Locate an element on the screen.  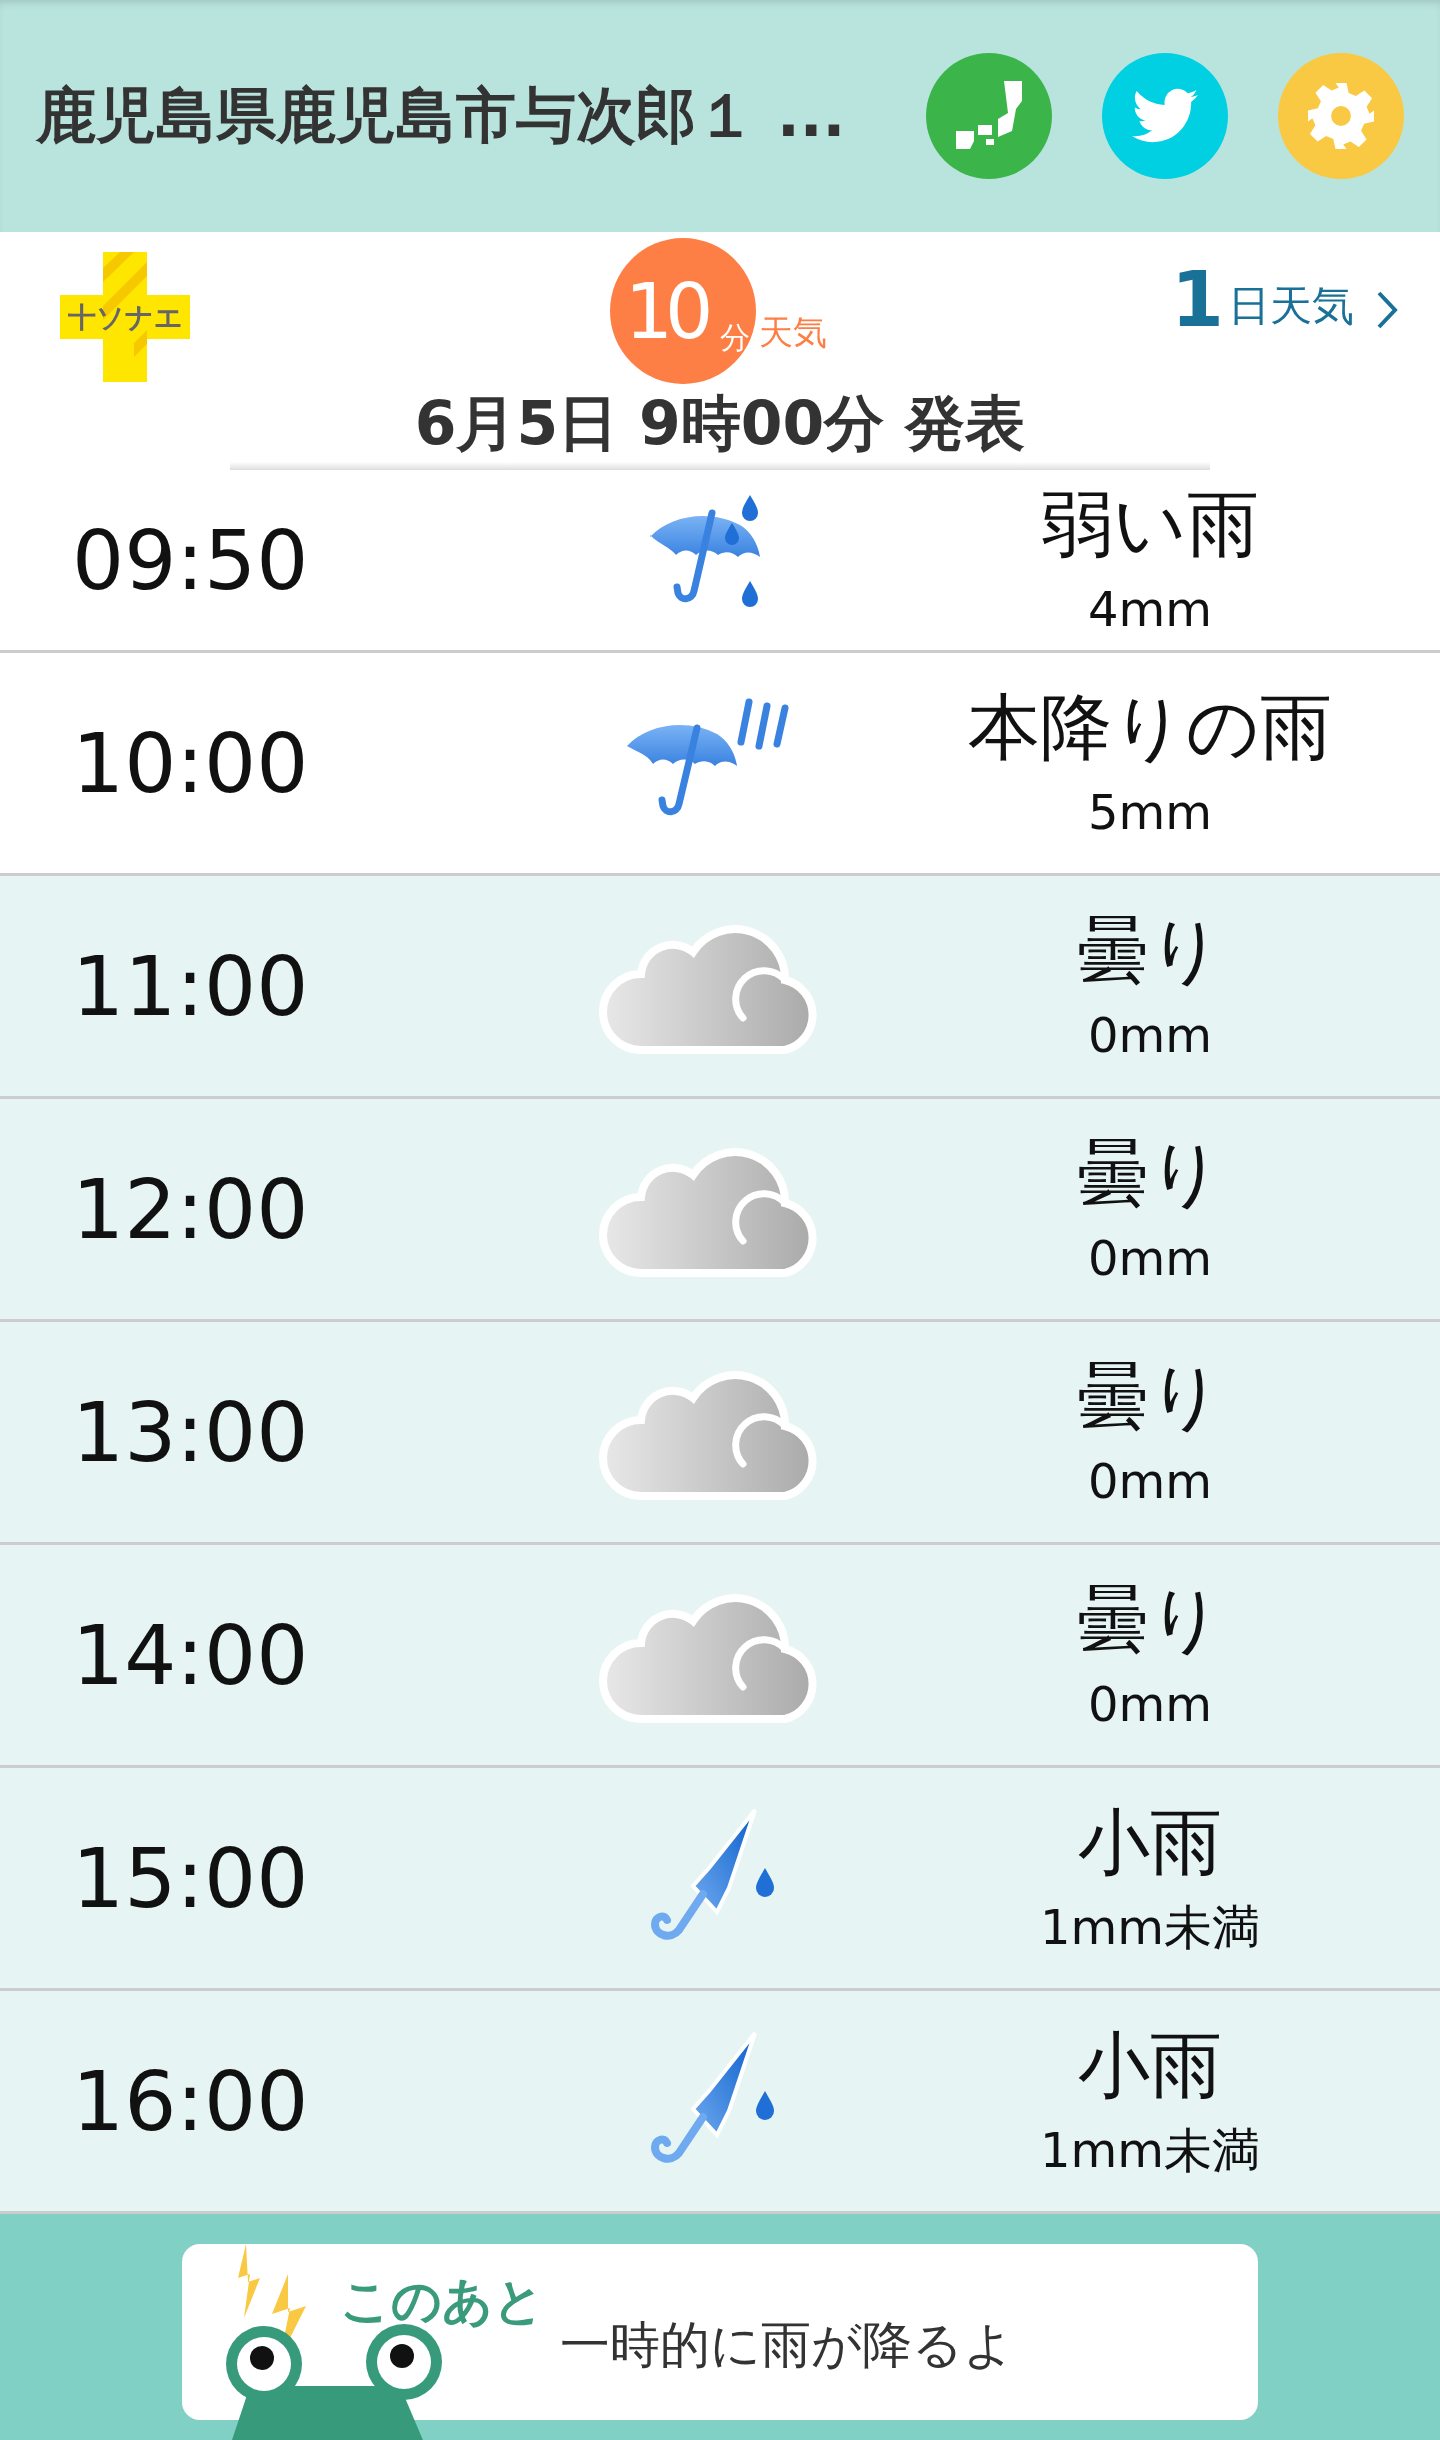
precipitation-amount: 5mm is located at coordinates (1150, 813).